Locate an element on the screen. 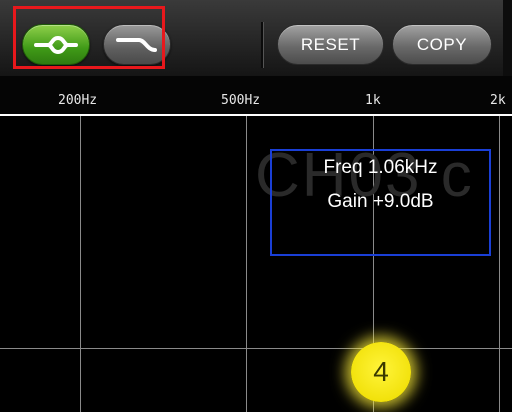 This screenshot has width=512, height=412. freq-tick-label: 2k is located at coordinates (498, 100).